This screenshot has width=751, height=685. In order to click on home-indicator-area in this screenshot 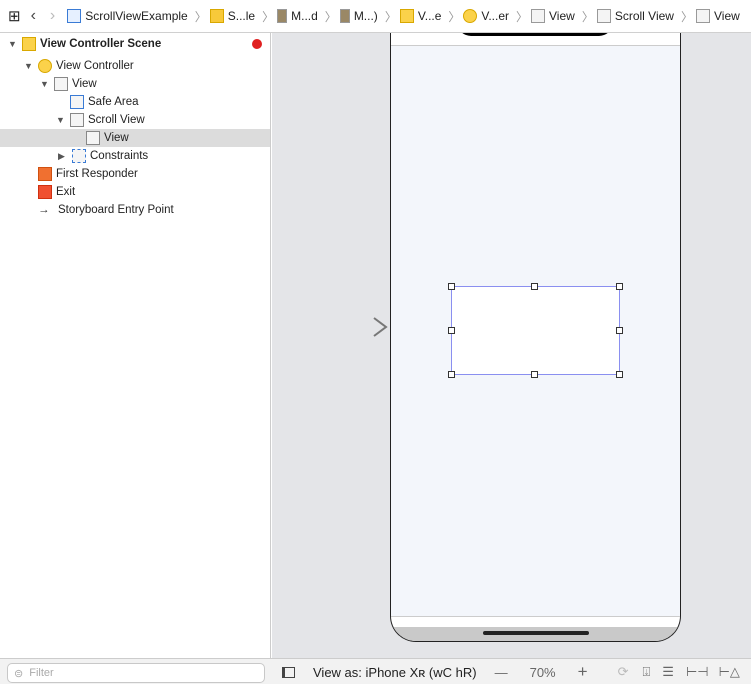, I will do `click(535, 634)`.